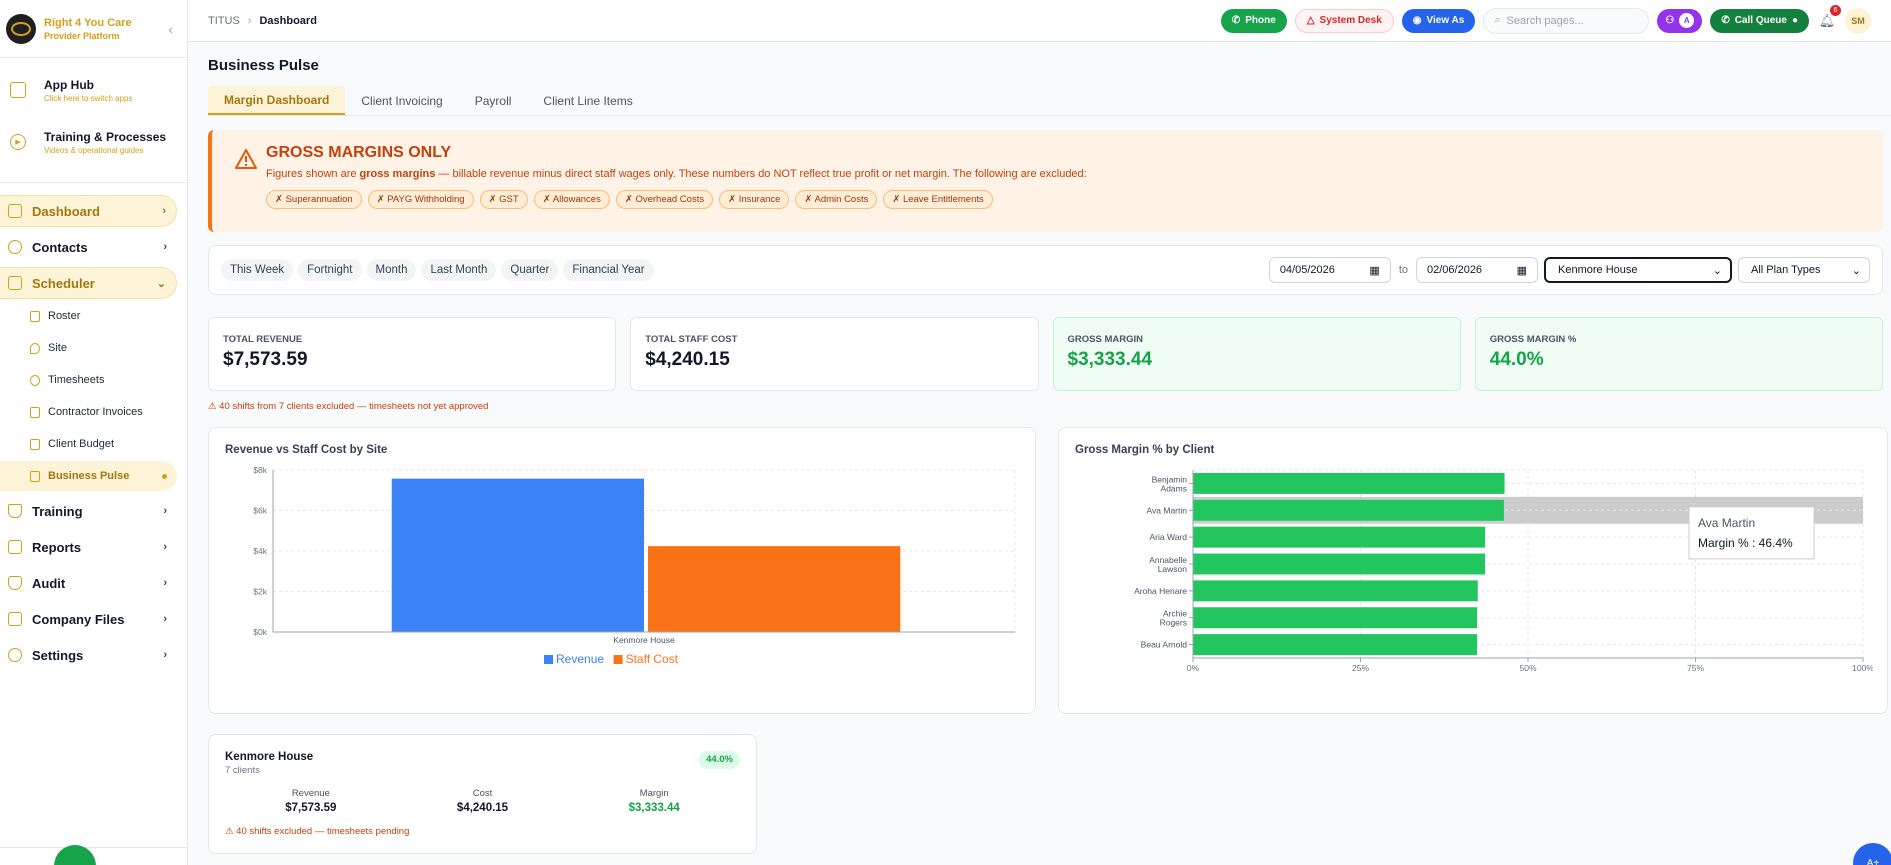  I want to click on phone-icon: ✆, so click(1236, 20).